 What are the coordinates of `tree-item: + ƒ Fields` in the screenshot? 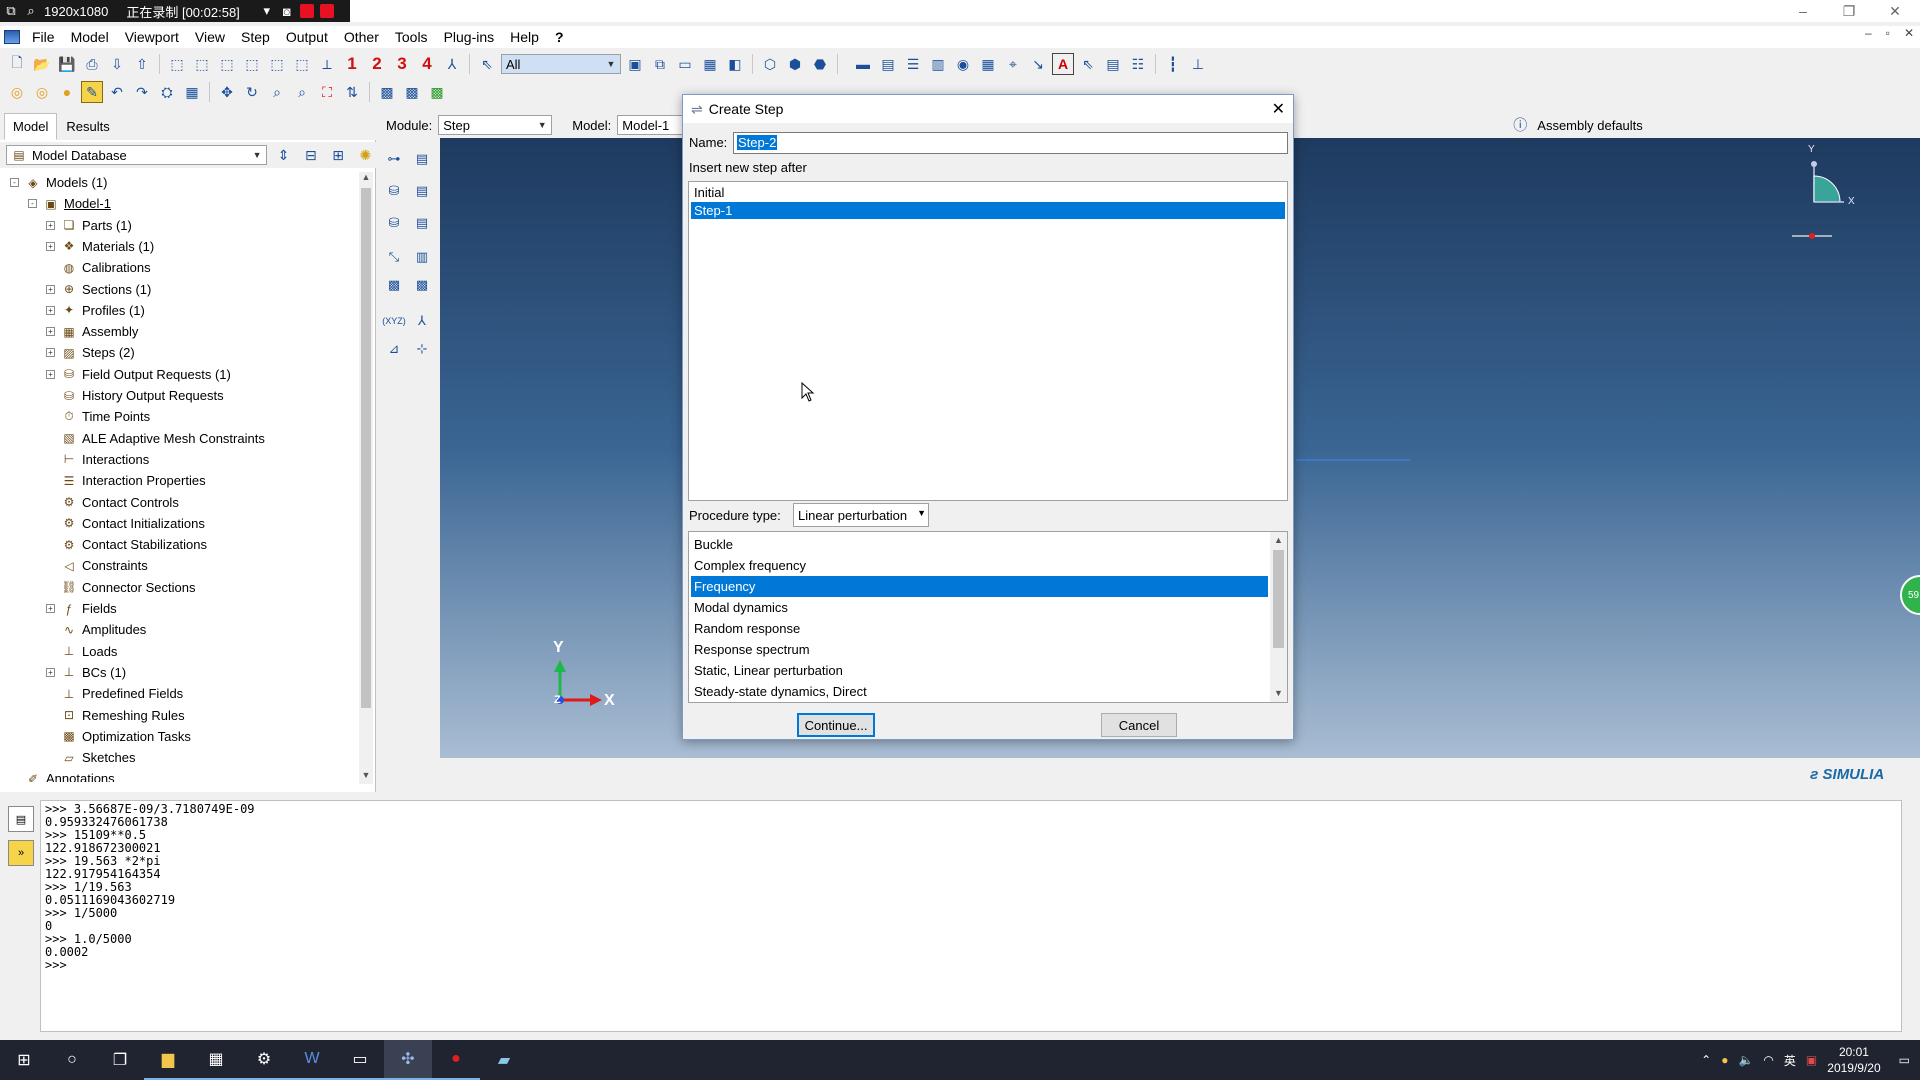 It's located at (81, 608).